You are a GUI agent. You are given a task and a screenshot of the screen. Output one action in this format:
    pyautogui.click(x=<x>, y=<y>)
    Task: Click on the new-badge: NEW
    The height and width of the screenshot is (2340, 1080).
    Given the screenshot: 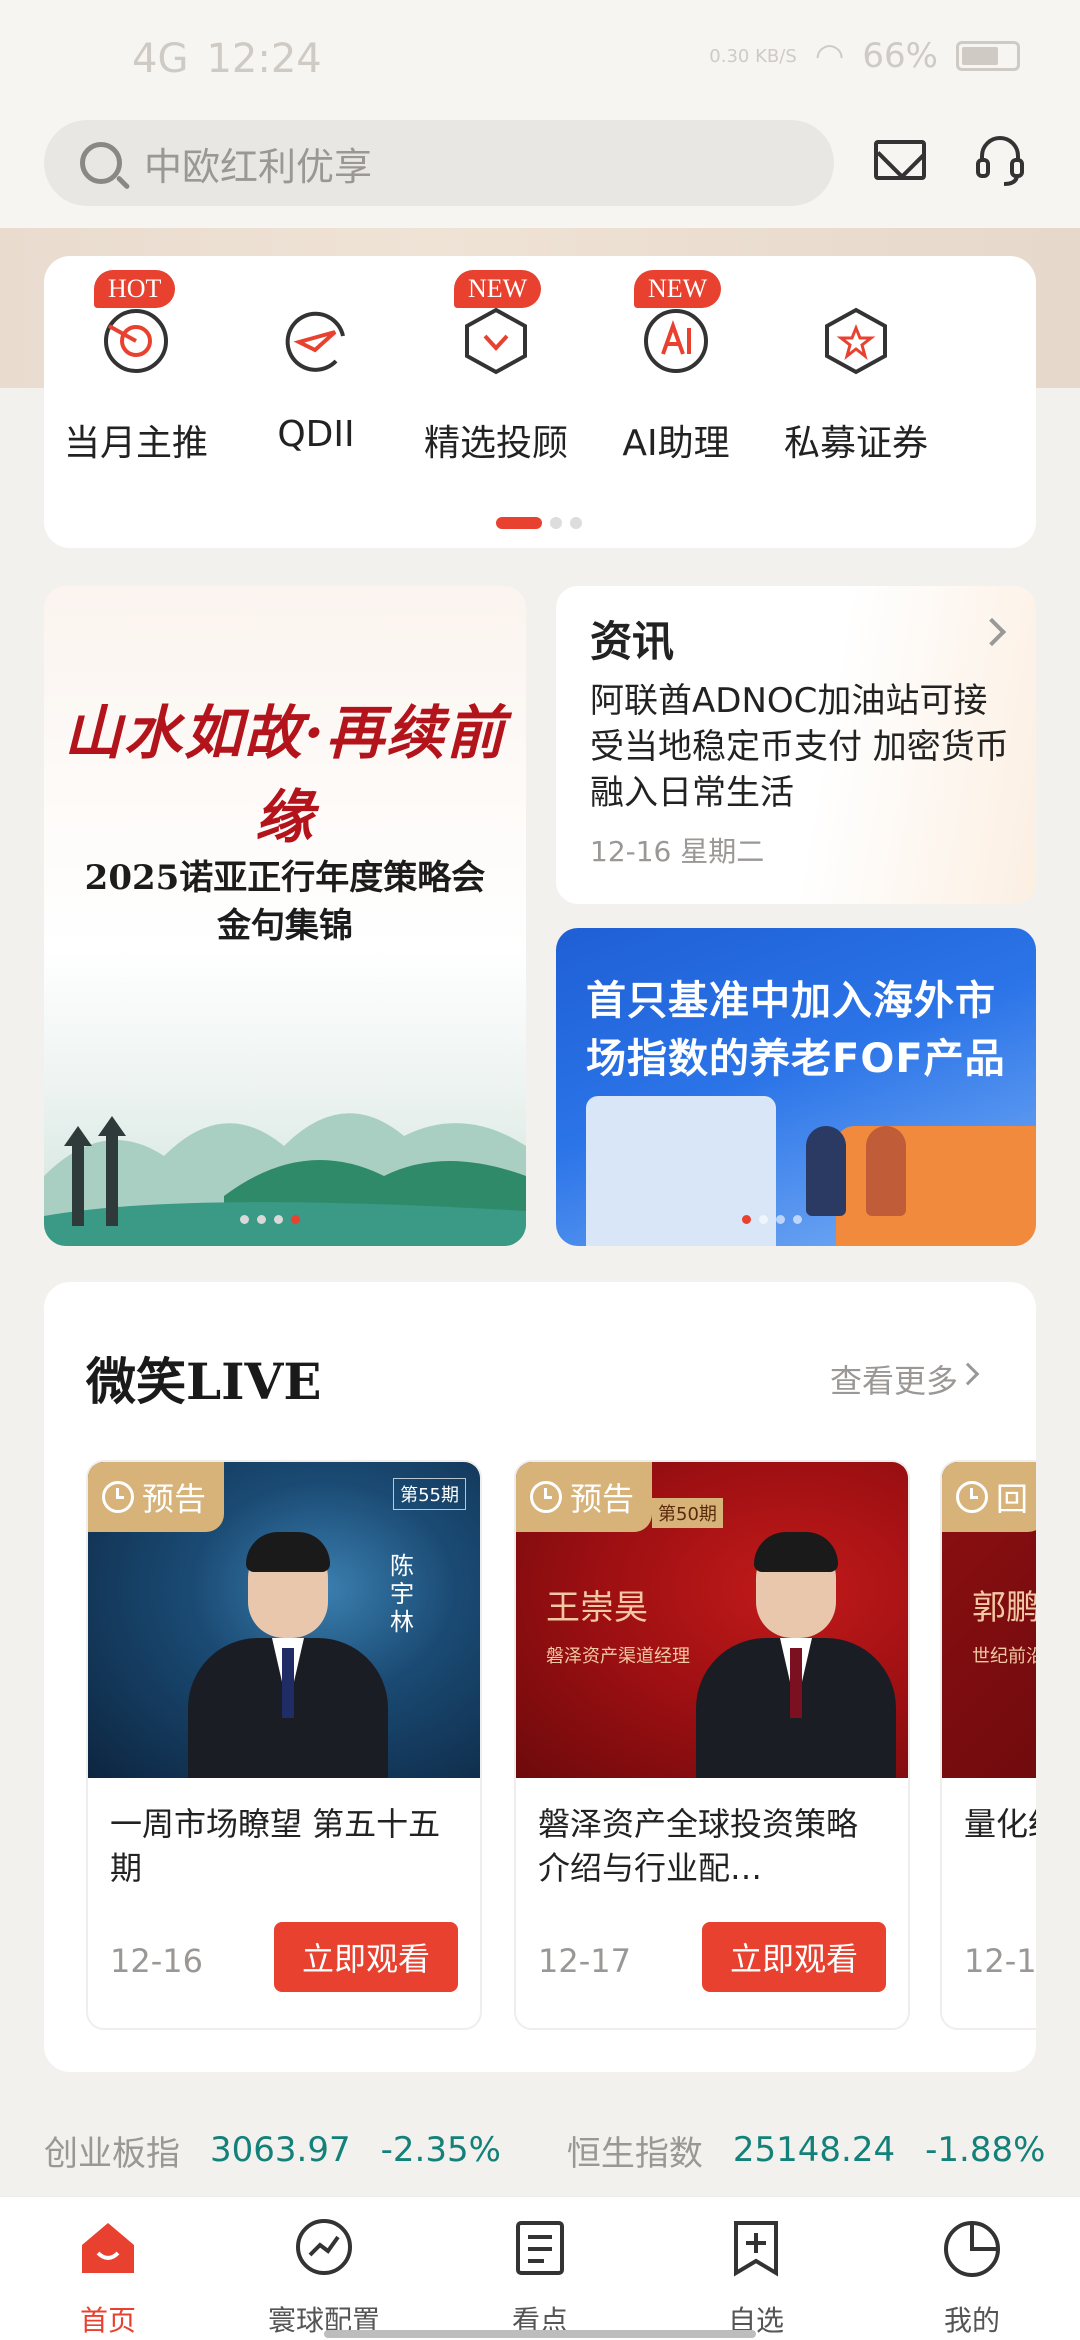 What is the action you would take?
    pyautogui.click(x=498, y=289)
    